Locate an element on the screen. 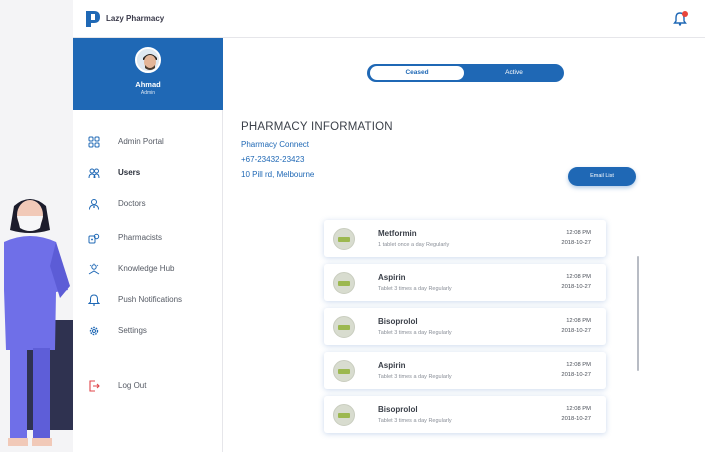  notification-badge is located at coordinates (685, 14).